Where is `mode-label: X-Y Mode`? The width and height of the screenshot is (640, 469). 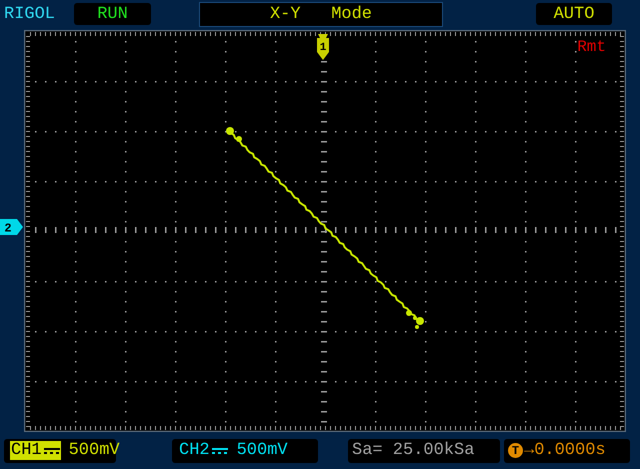 mode-label: X-Y Mode is located at coordinates (321, 14).